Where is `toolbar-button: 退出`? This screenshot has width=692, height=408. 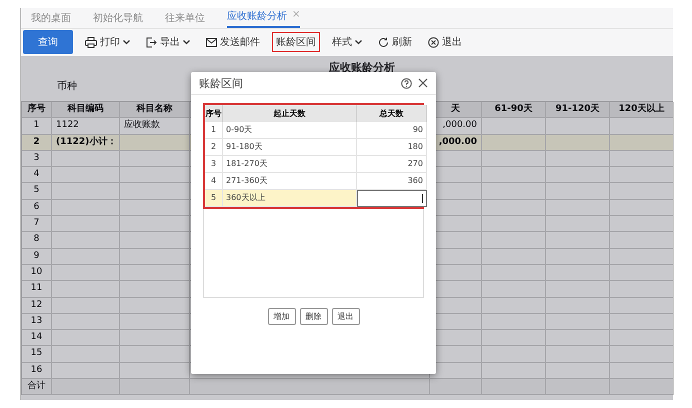 toolbar-button: 退出 is located at coordinates (445, 42).